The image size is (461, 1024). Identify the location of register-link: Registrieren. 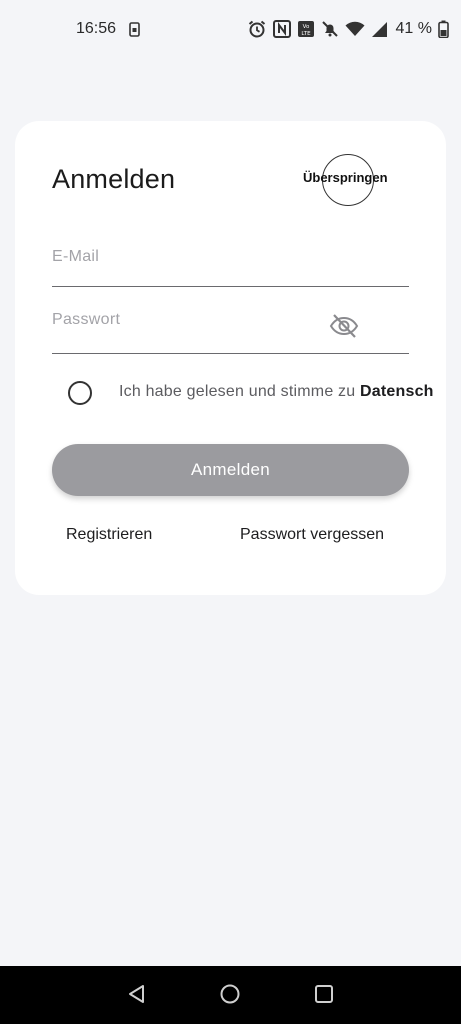
(109, 535).